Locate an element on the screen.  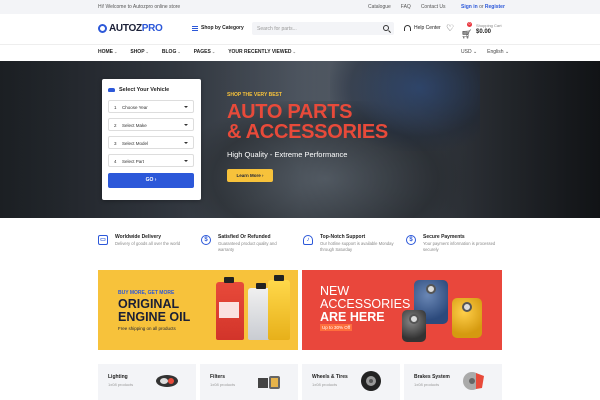
sign-in-link: Sign in is located at coordinates (469, 7).